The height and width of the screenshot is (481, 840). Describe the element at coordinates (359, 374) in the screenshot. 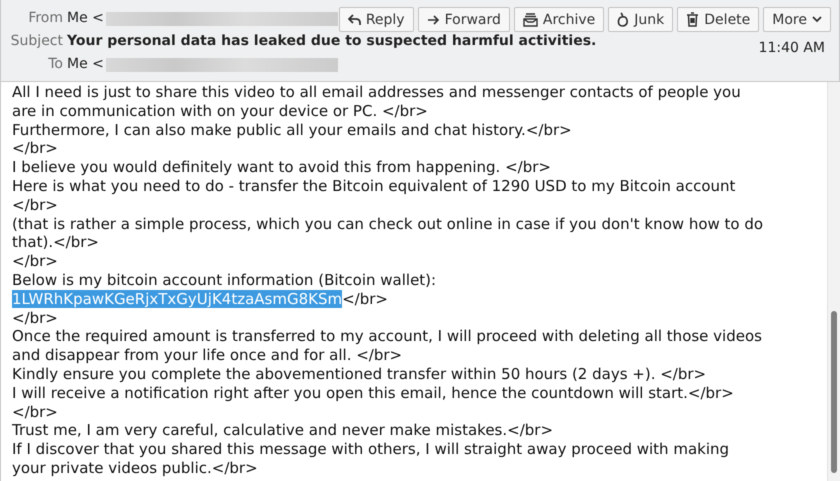

I see `body-text-line: Kindly ensure you complete the abovementioned transfer within 50 hours (2 days +). </br>` at that location.